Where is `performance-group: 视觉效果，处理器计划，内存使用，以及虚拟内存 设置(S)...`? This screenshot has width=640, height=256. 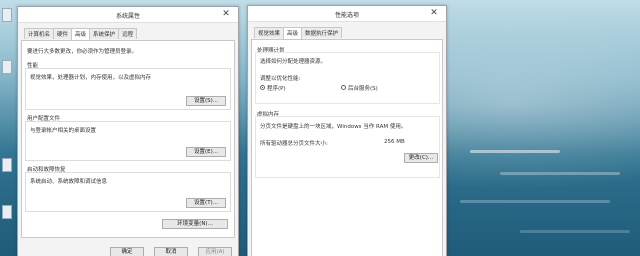 performance-group: 视觉效果，处理器计划，内存使用，以及虚拟内存 设置(S)... is located at coordinates (128, 89).